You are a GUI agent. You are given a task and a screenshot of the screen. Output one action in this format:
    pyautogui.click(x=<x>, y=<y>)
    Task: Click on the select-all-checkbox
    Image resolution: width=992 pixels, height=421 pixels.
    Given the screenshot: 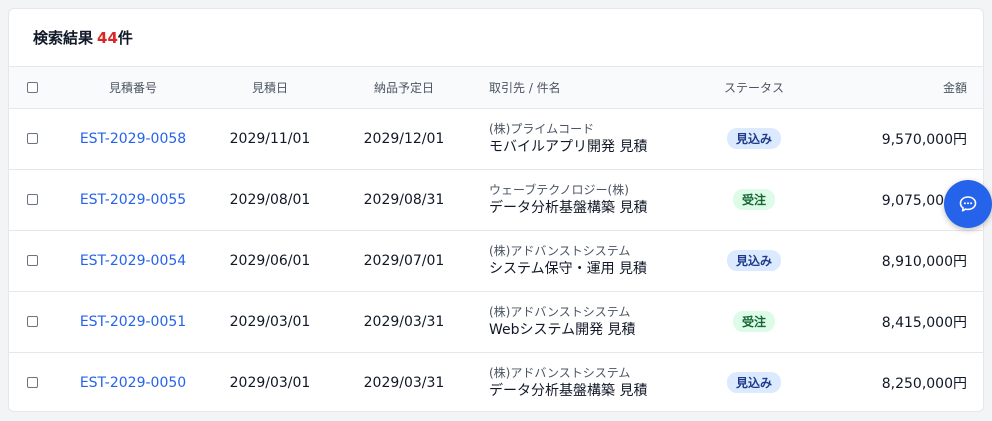 What is the action you would take?
    pyautogui.click(x=32, y=88)
    